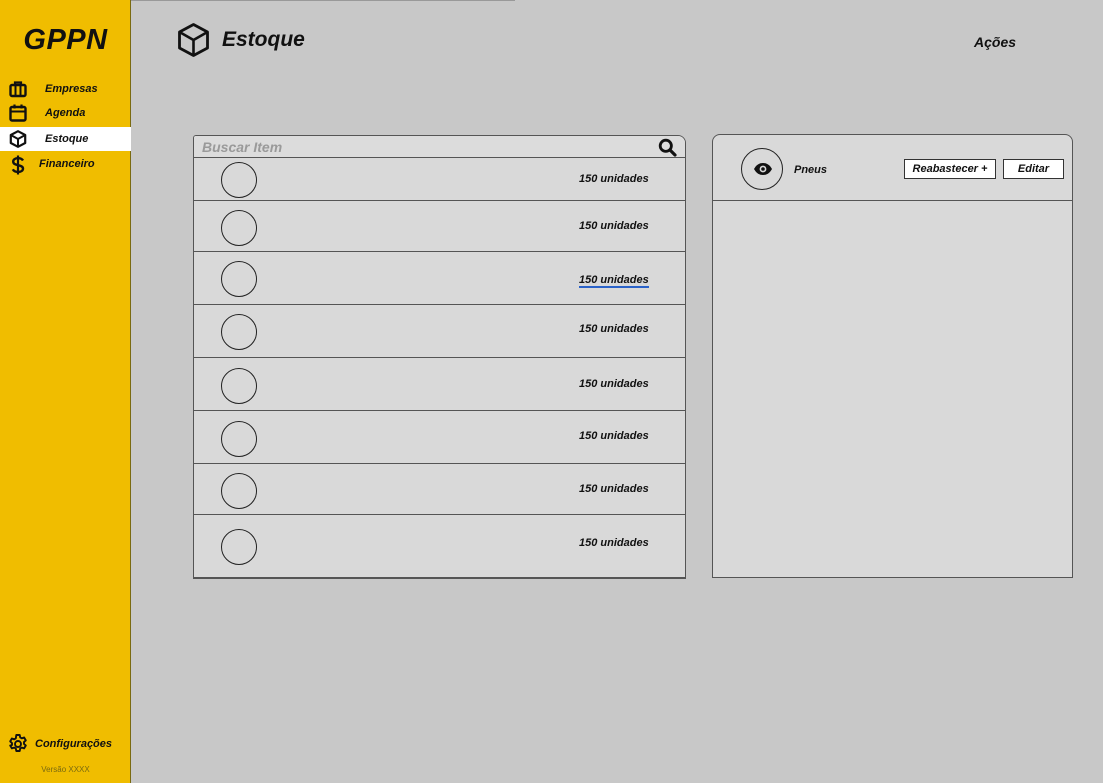  I want to click on eye-icon, so click(763, 169).